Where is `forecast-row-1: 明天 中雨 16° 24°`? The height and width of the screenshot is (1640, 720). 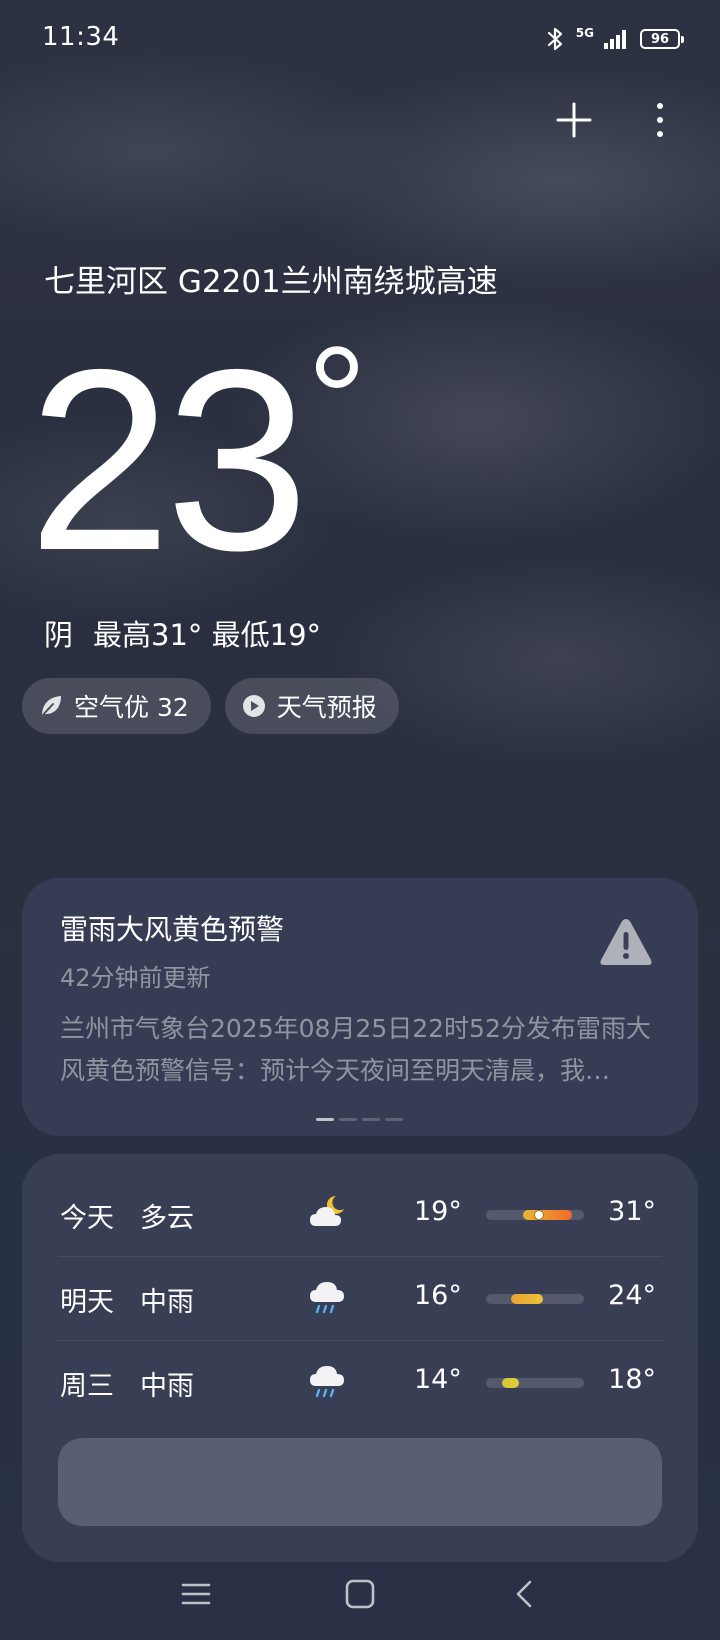 forecast-row-1: 明天 中雨 16° 24° is located at coordinates (360, 1298).